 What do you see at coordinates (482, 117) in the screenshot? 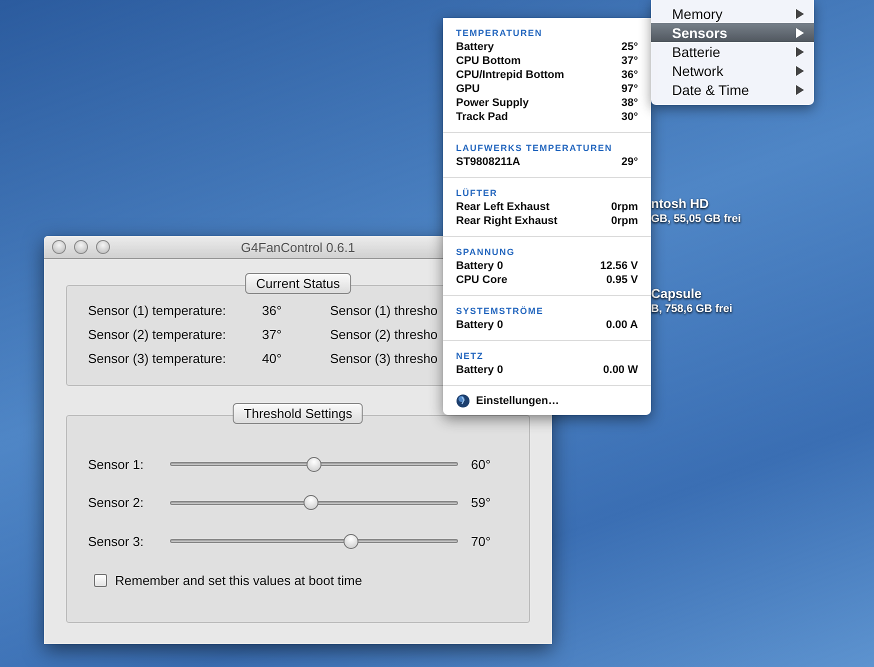
I see `sensor-name: Track Pad` at bounding box center [482, 117].